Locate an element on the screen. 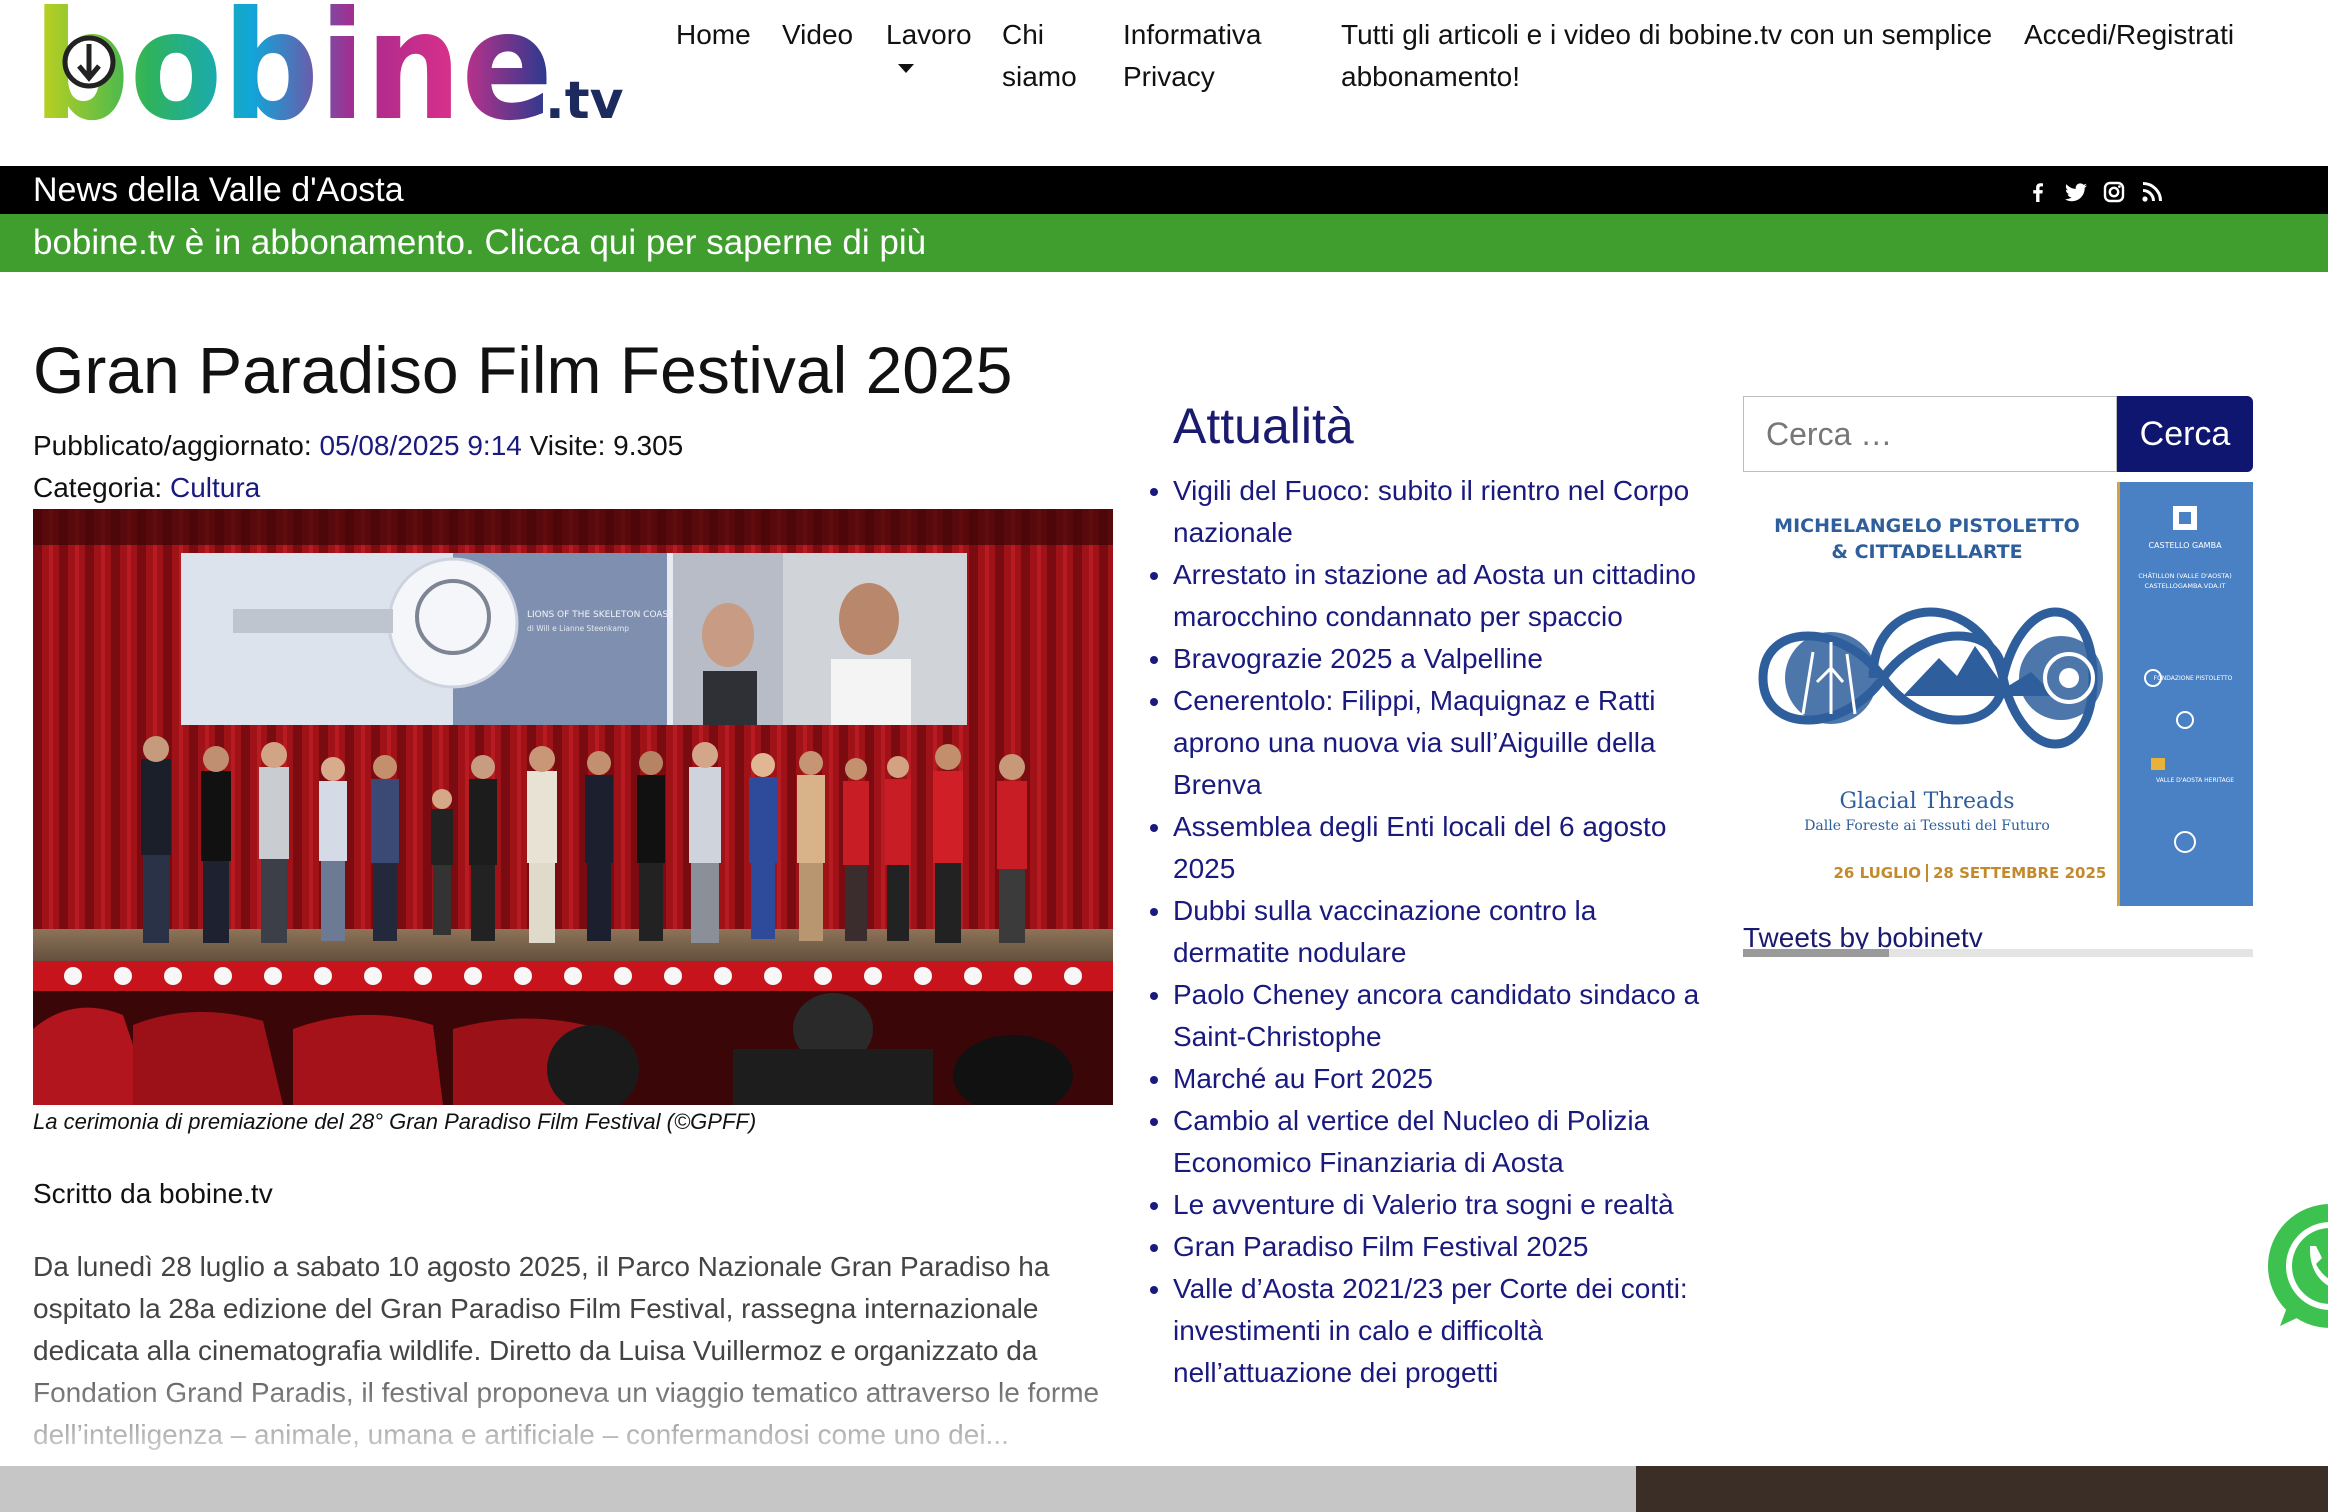 Image resolution: width=2328 pixels, height=1512 pixels. bottom-panel-image is located at coordinates (1982, 1489).